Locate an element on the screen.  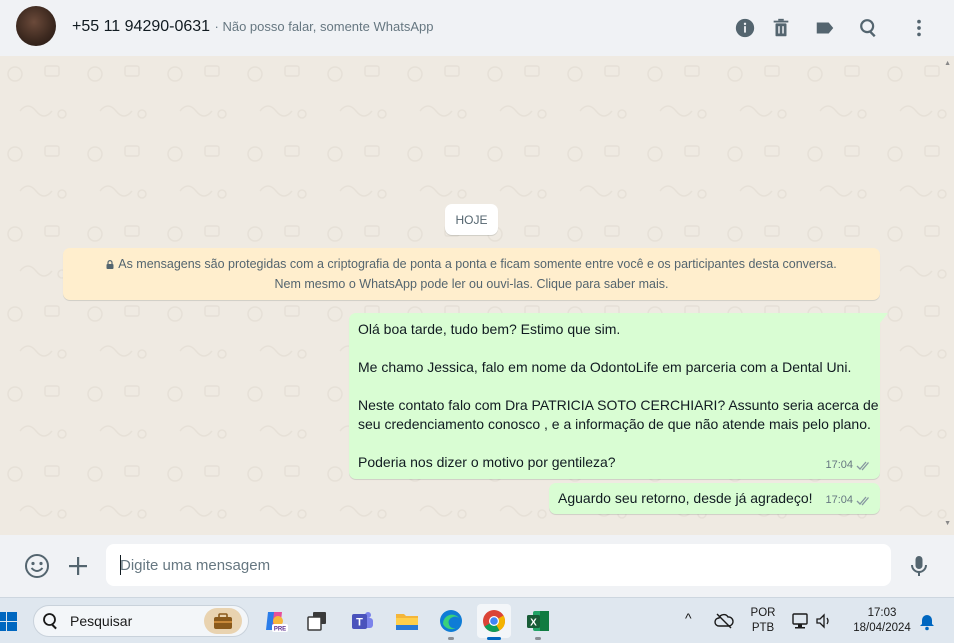
microphone-icon is located at coordinates (919, 566).